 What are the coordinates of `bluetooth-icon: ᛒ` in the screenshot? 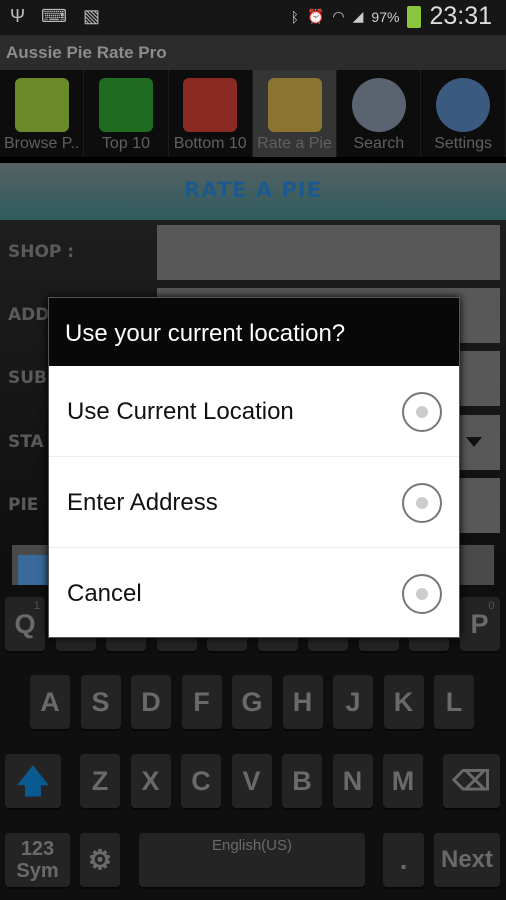 It's located at (294, 16).